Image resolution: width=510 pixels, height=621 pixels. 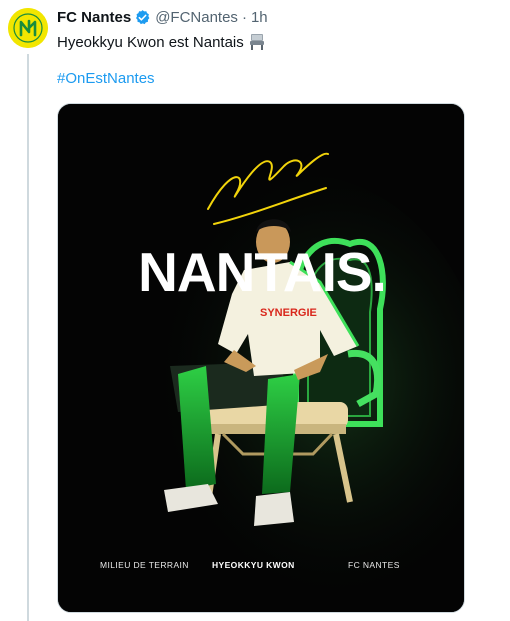 I want to click on caption-club: FC NANTES, so click(x=374, y=565).